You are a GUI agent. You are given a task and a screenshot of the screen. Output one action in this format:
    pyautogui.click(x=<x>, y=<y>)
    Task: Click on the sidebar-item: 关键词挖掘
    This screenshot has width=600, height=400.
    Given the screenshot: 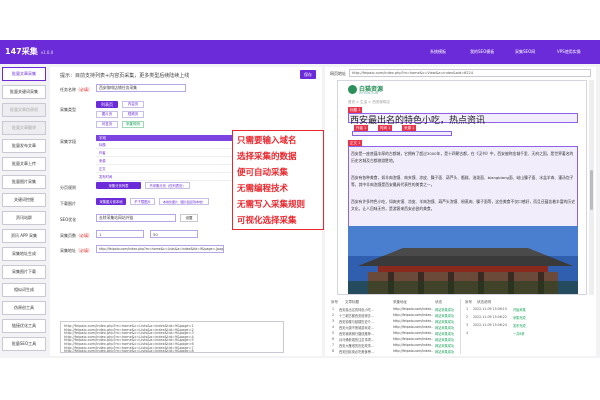 What is the action you would take?
    pyautogui.click(x=24, y=200)
    